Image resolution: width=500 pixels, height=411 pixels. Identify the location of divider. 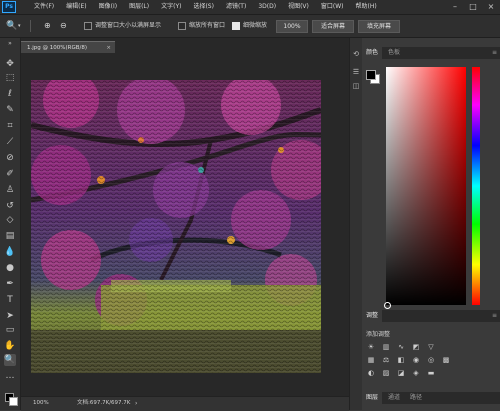
(30, 26).